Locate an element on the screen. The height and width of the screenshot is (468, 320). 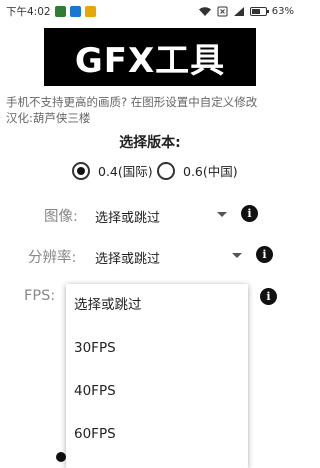
fps-option-skip: 选择或跳过 is located at coordinates (157, 305).